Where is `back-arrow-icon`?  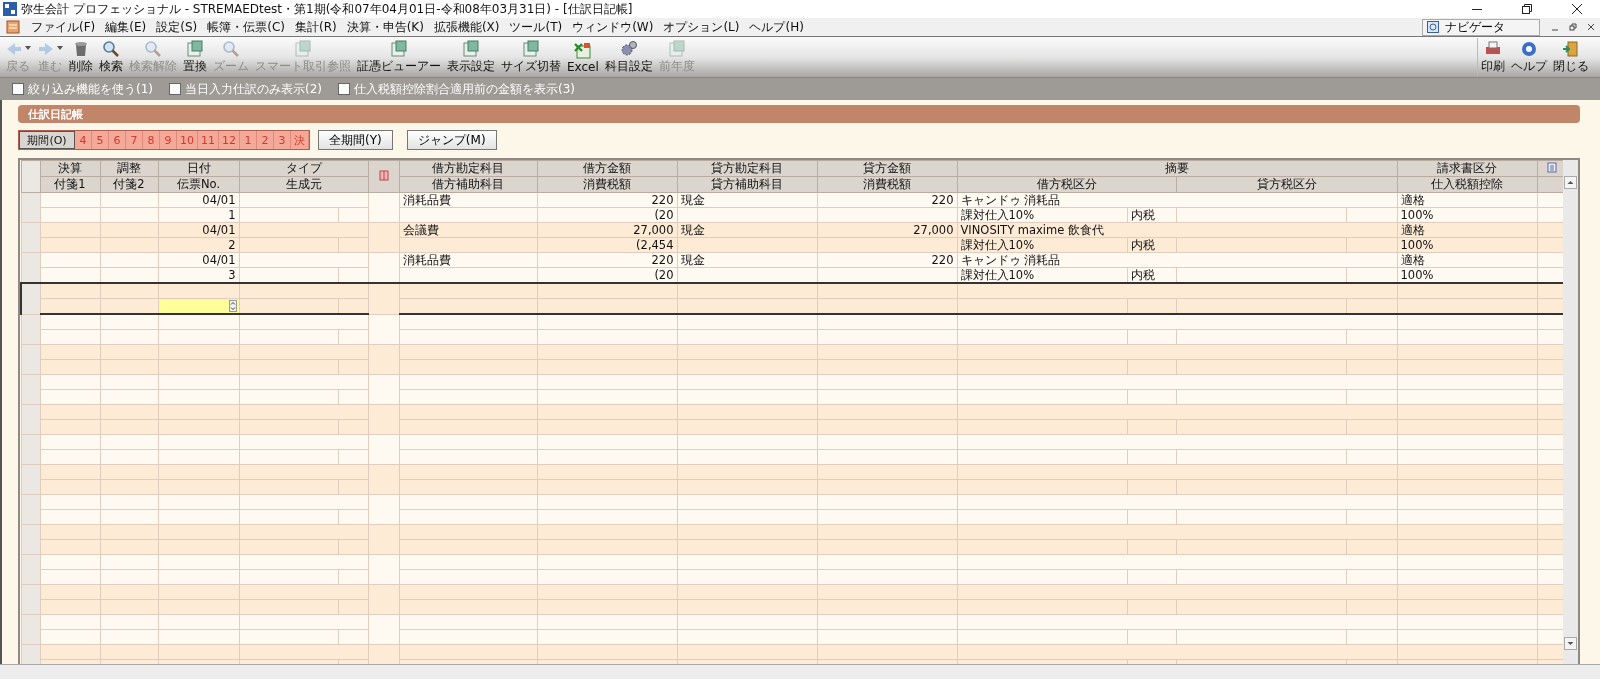
back-arrow-icon is located at coordinates (14, 49).